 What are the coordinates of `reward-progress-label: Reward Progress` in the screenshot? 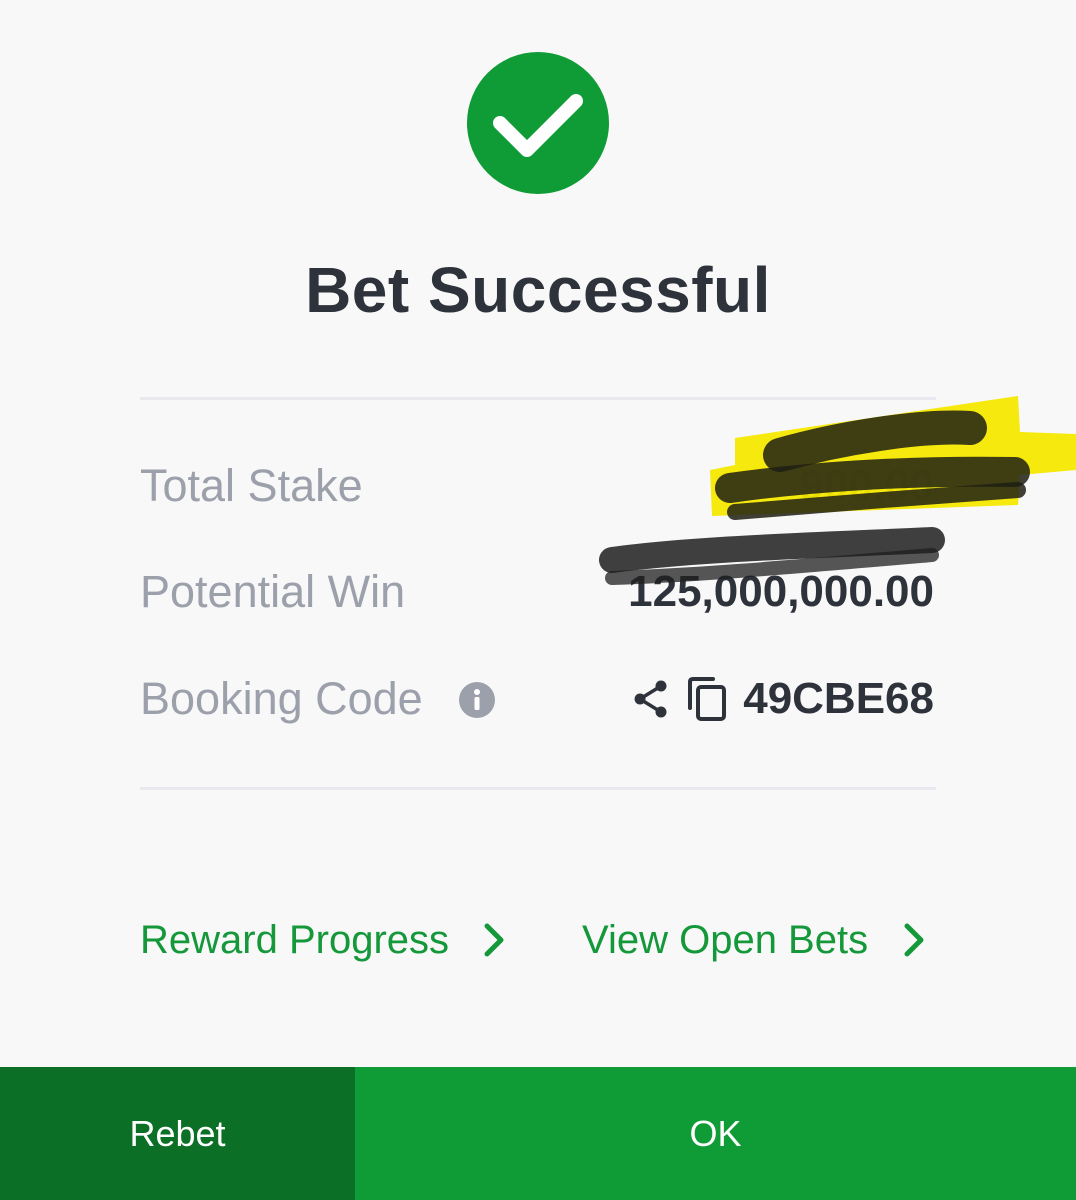 It's located at (295, 940).